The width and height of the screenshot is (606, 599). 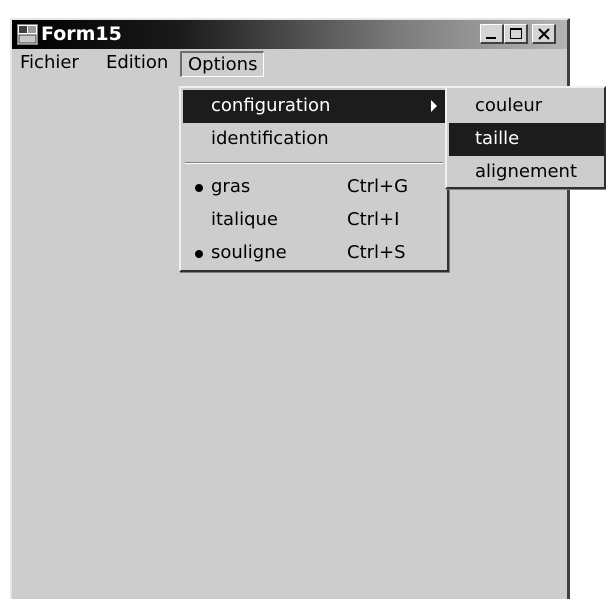 What do you see at coordinates (271, 105) in the screenshot?
I see `menu-item-label: configuration` at bounding box center [271, 105].